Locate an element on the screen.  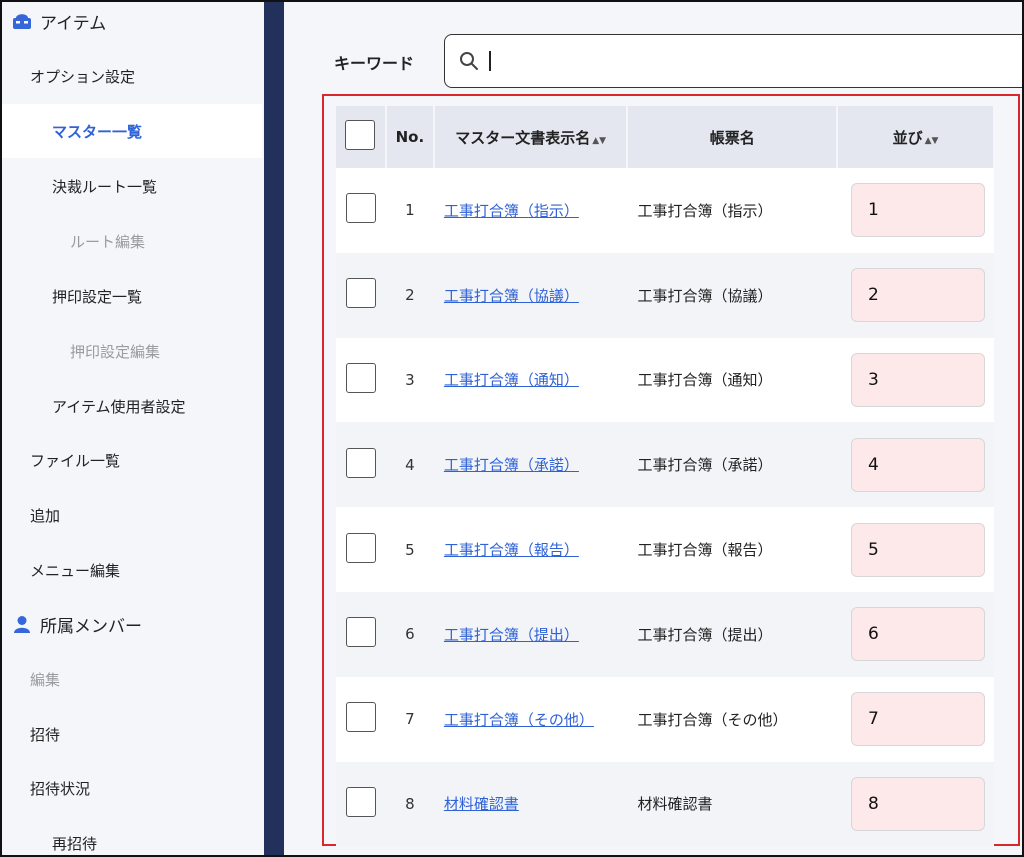
row-form-name: 材料確認書 is located at coordinates (732, 804).